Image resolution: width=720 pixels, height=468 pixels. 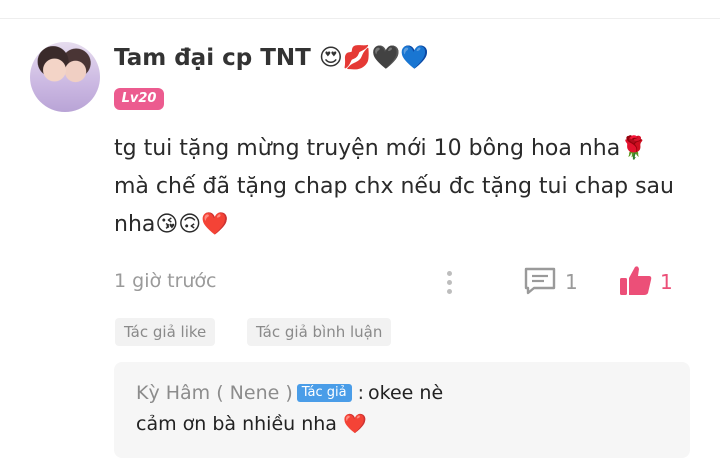 I want to click on reply-first-line: Kỳ Hâm ( Nene ) Tác giả: okee nè, so click(x=289, y=393).